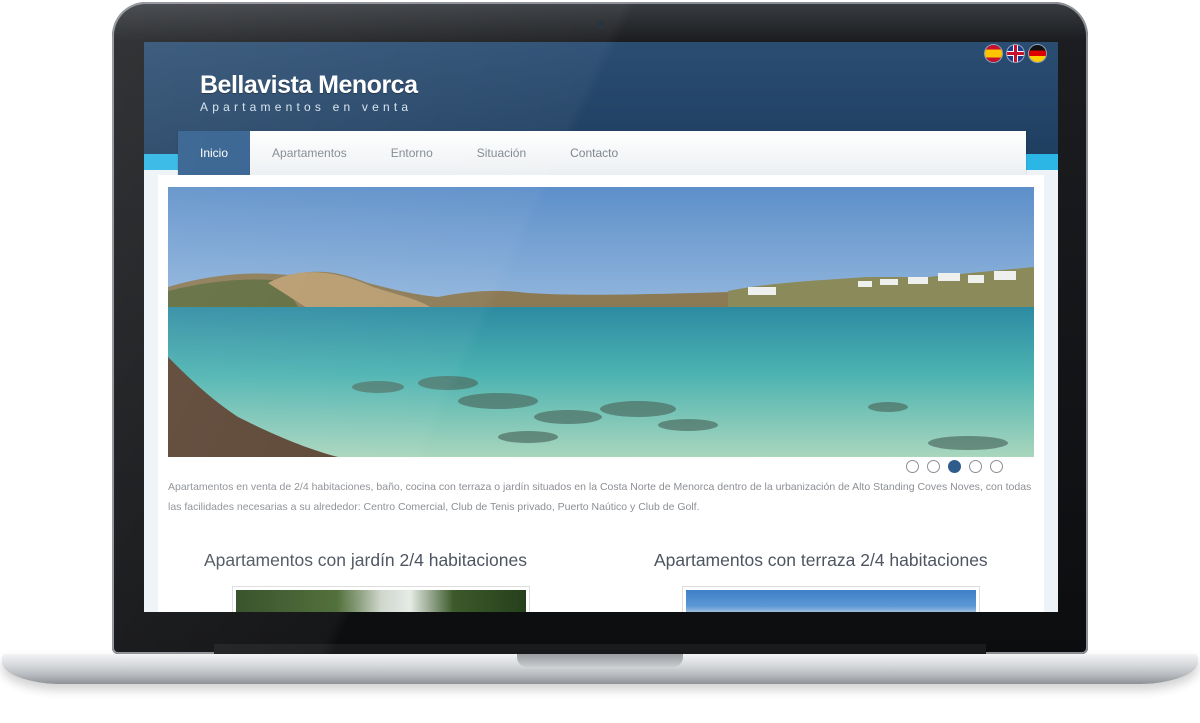 The image size is (1200, 723). I want to click on camera-icon, so click(600, 24).